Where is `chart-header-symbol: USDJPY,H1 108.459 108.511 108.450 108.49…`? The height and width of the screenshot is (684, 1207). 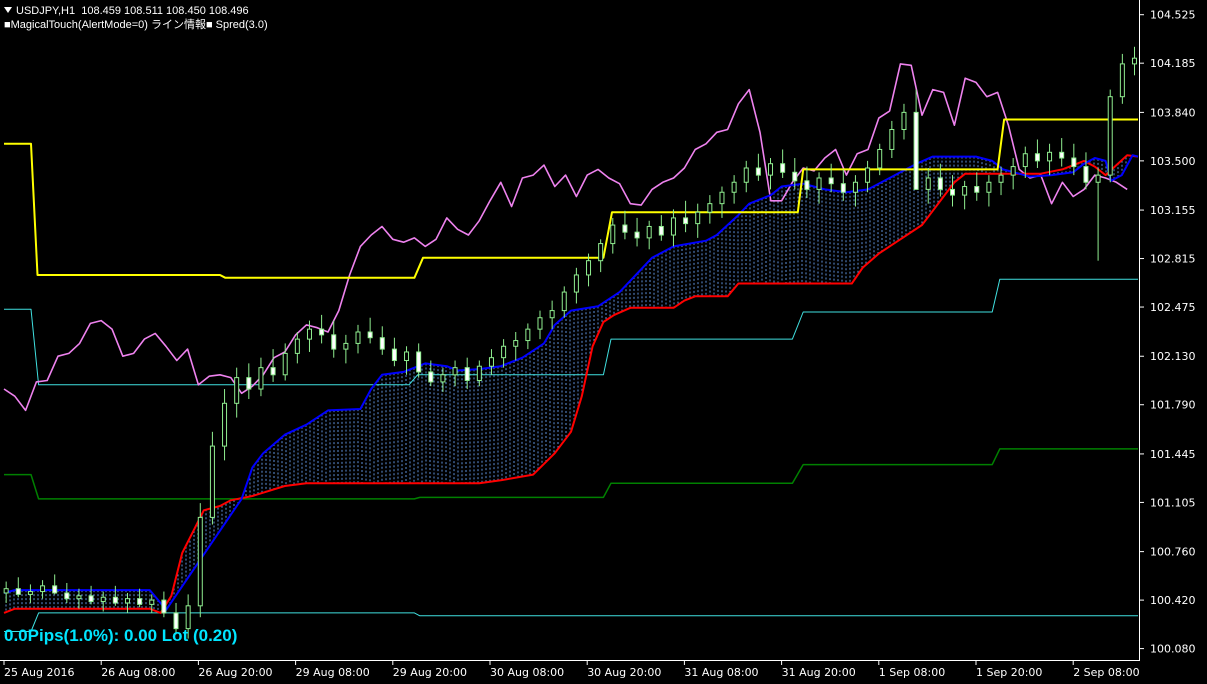 chart-header-symbol: USDJPY,H1 108.459 108.511 108.450 108.49… is located at coordinates (126, 11).